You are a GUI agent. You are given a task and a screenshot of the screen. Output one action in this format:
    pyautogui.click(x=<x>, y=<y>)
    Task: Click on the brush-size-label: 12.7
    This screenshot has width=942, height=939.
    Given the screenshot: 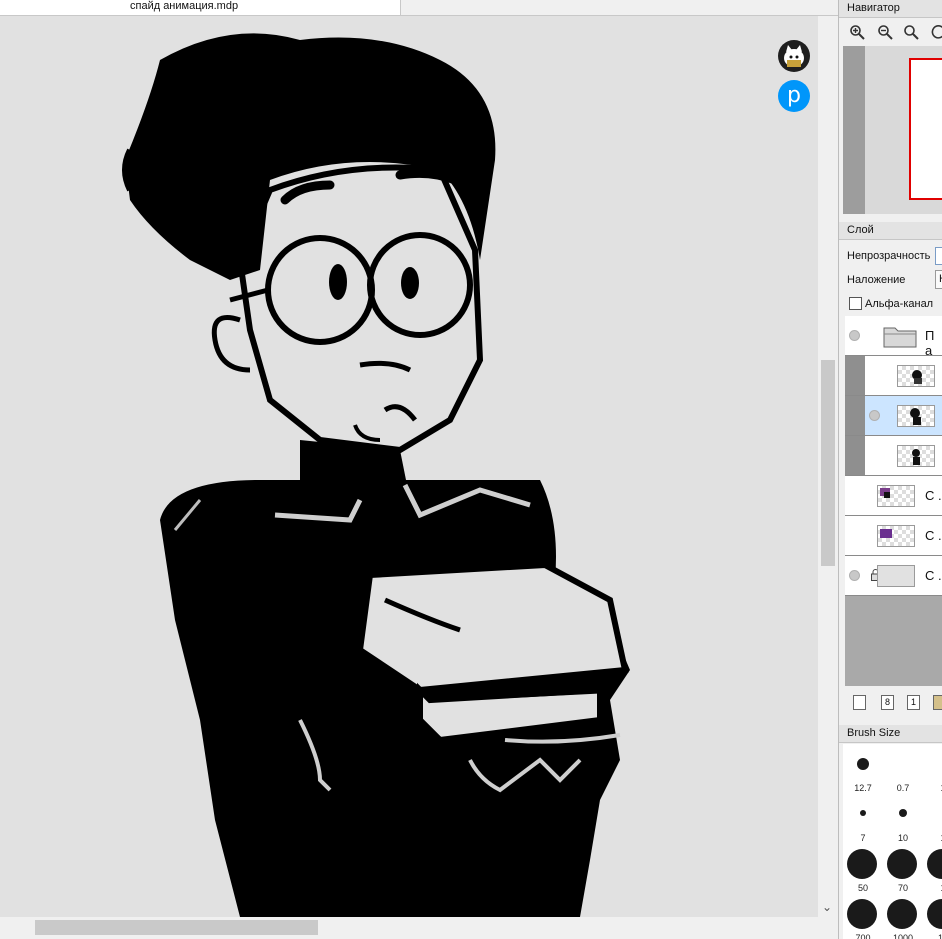 What is the action you would take?
    pyautogui.click(x=863, y=788)
    